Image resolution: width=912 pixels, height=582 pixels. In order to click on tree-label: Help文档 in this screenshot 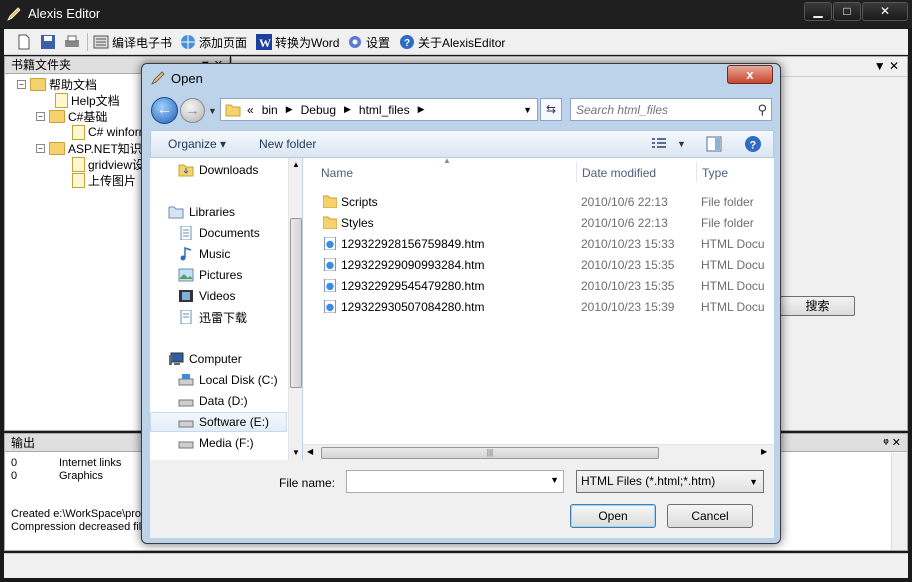, I will do `click(95, 100)`.